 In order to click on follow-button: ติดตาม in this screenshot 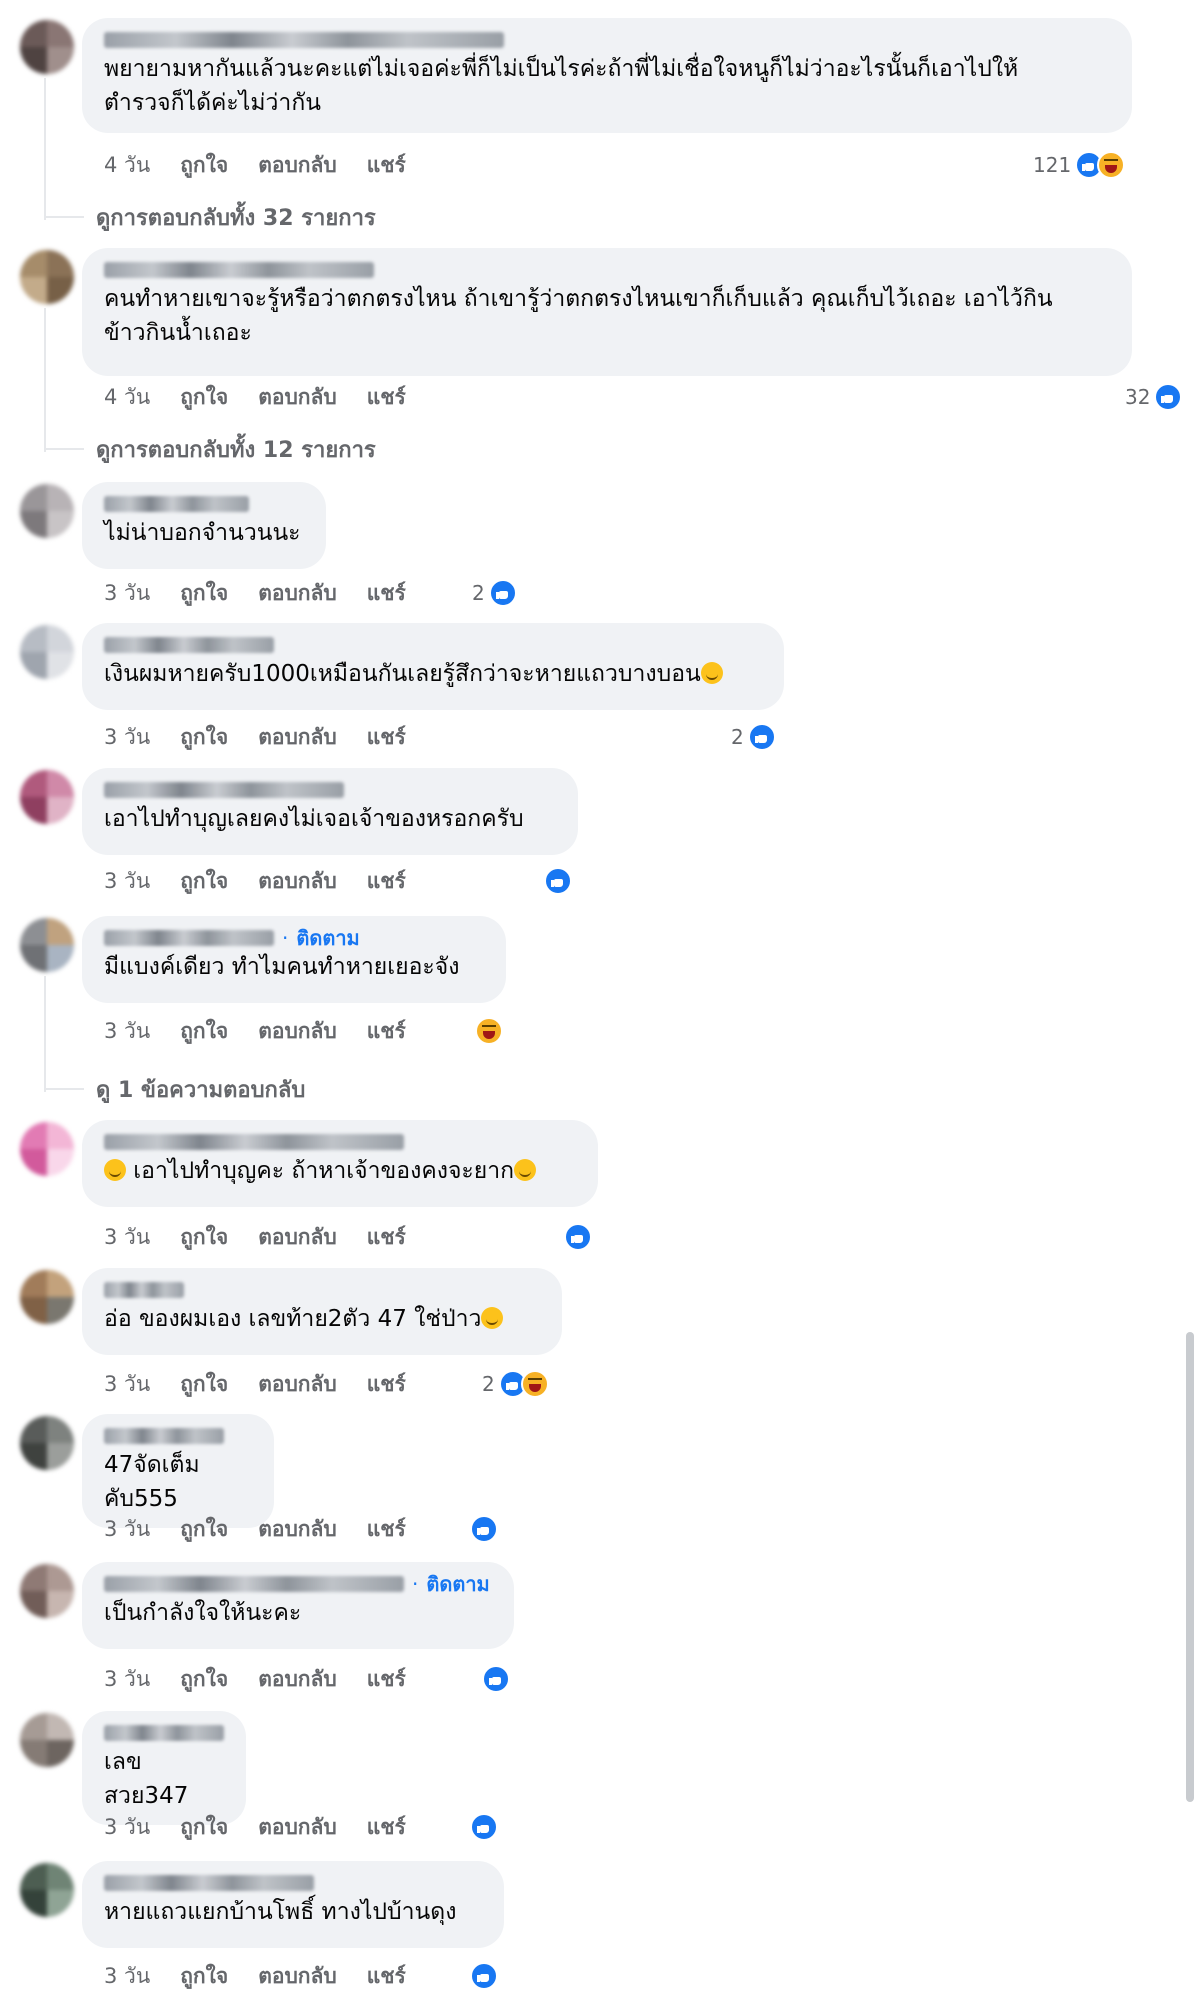, I will do `click(457, 1584)`.